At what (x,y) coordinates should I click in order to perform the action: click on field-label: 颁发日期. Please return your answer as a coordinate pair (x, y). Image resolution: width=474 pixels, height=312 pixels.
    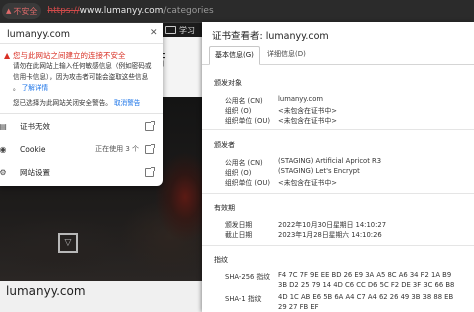
    Looking at the image, I should click on (239, 225).